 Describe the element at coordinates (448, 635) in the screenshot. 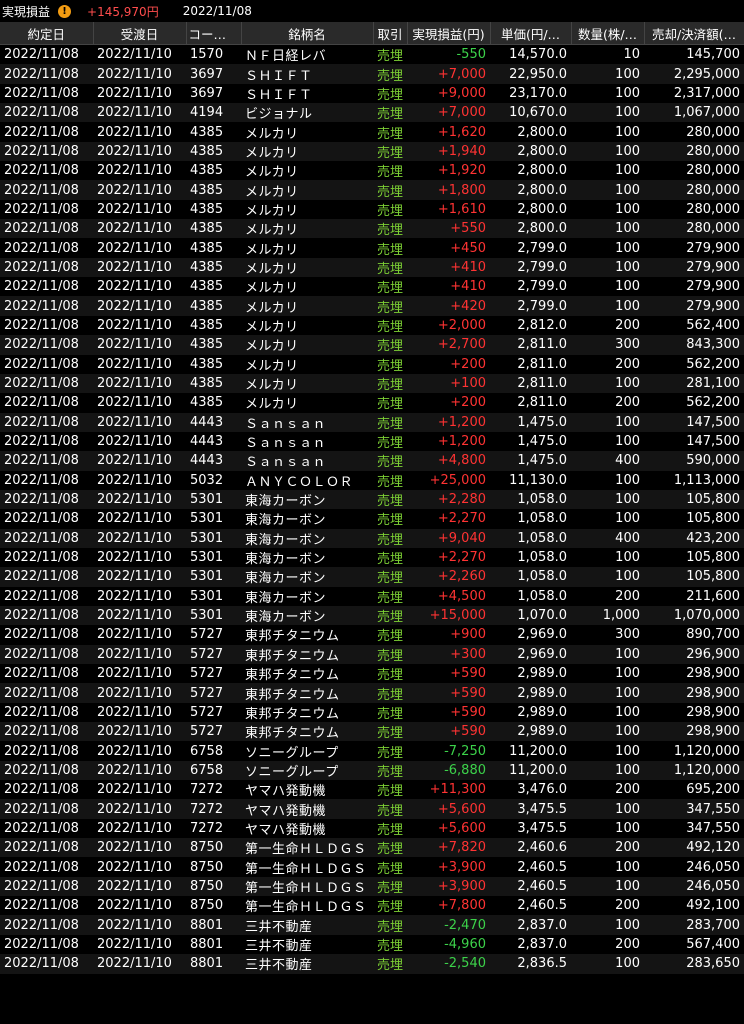

I see `cell-realized-pnl: +900` at that location.